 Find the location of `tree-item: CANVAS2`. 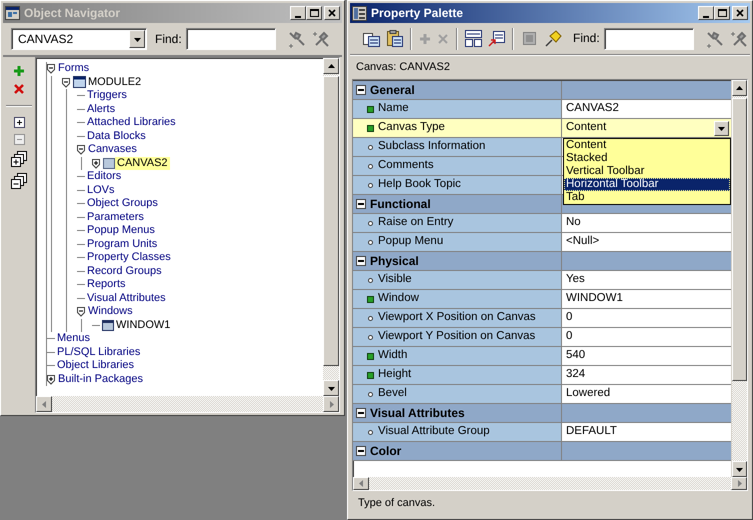

tree-item: CANVAS2 is located at coordinates (142, 163).